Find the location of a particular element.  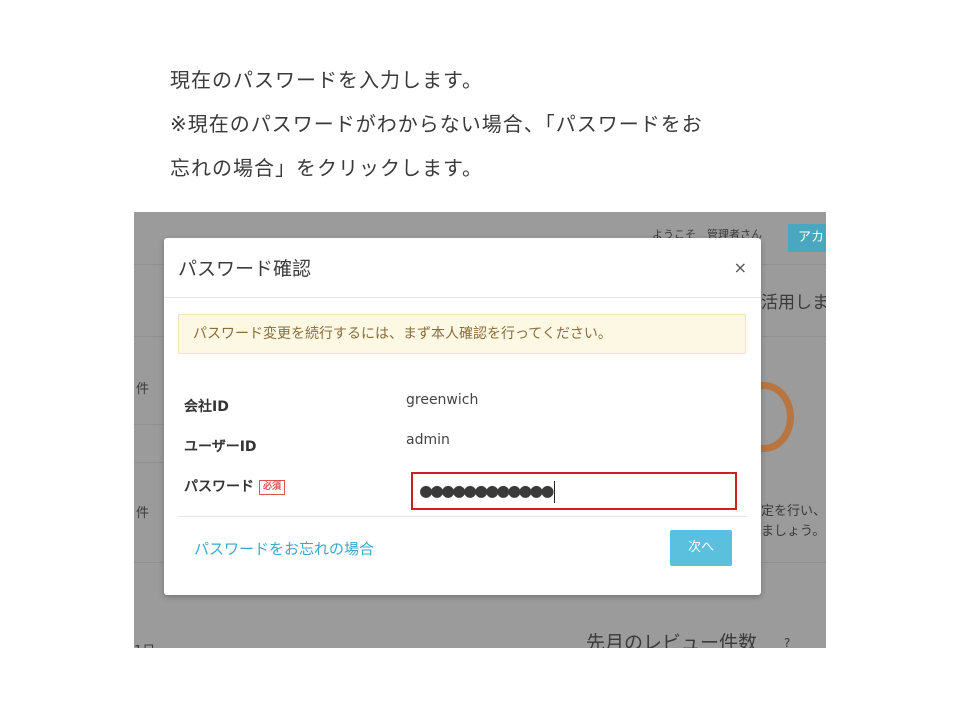

password-label-text: パスワード is located at coordinates (219, 487).